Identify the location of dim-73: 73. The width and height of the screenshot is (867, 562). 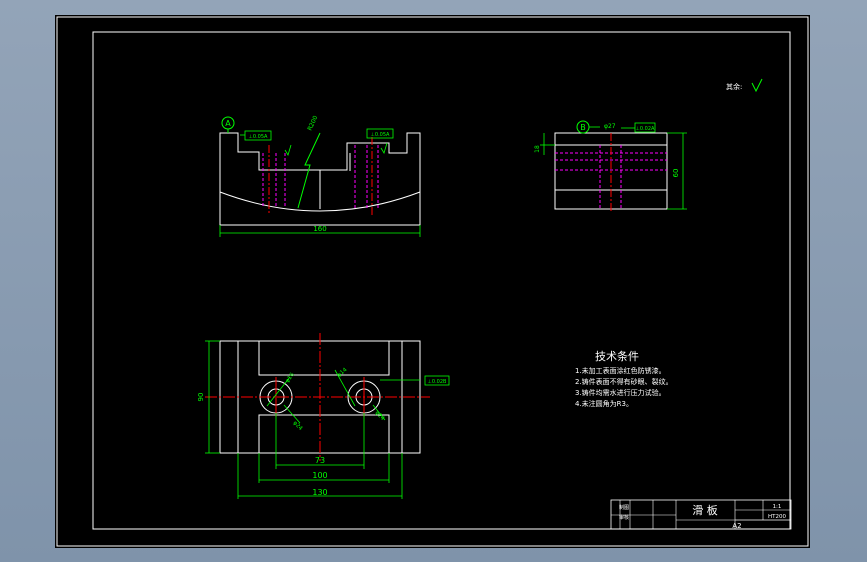
(320, 460).